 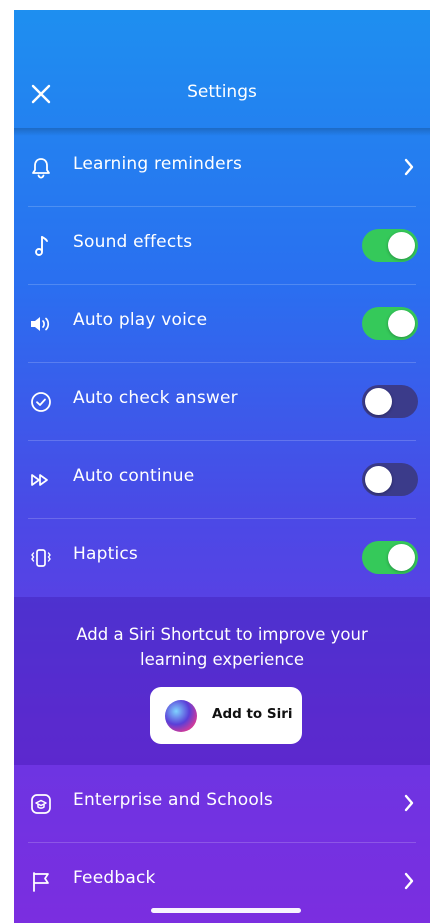 I want to click on music-note-icon, so click(x=41, y=246).